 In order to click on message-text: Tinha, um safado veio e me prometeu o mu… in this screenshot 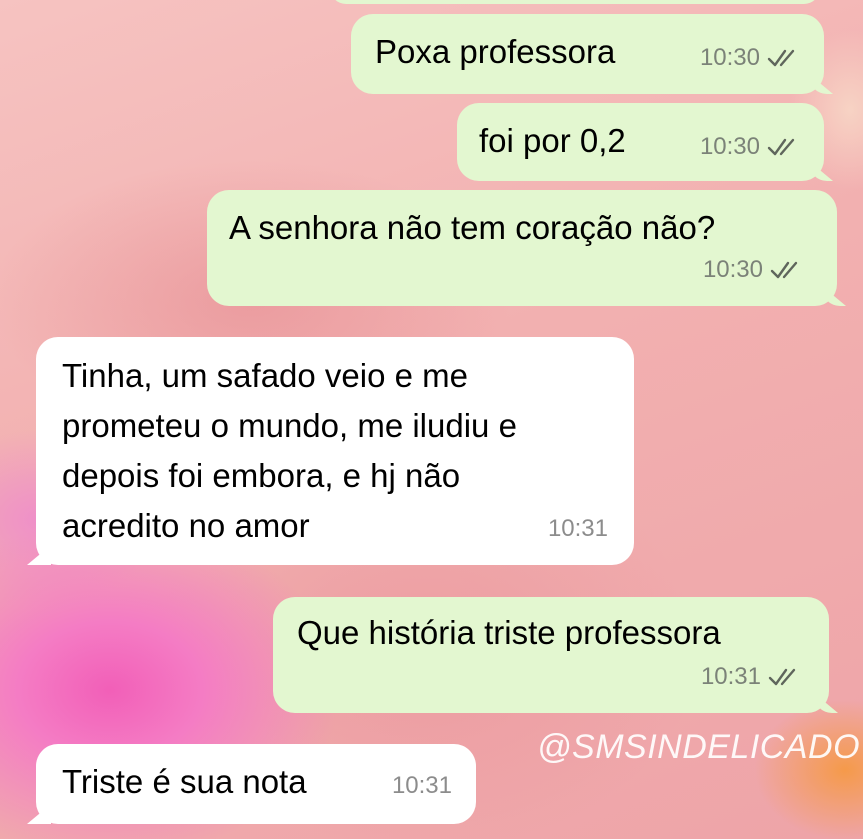, I will do `click(289, 450)`.